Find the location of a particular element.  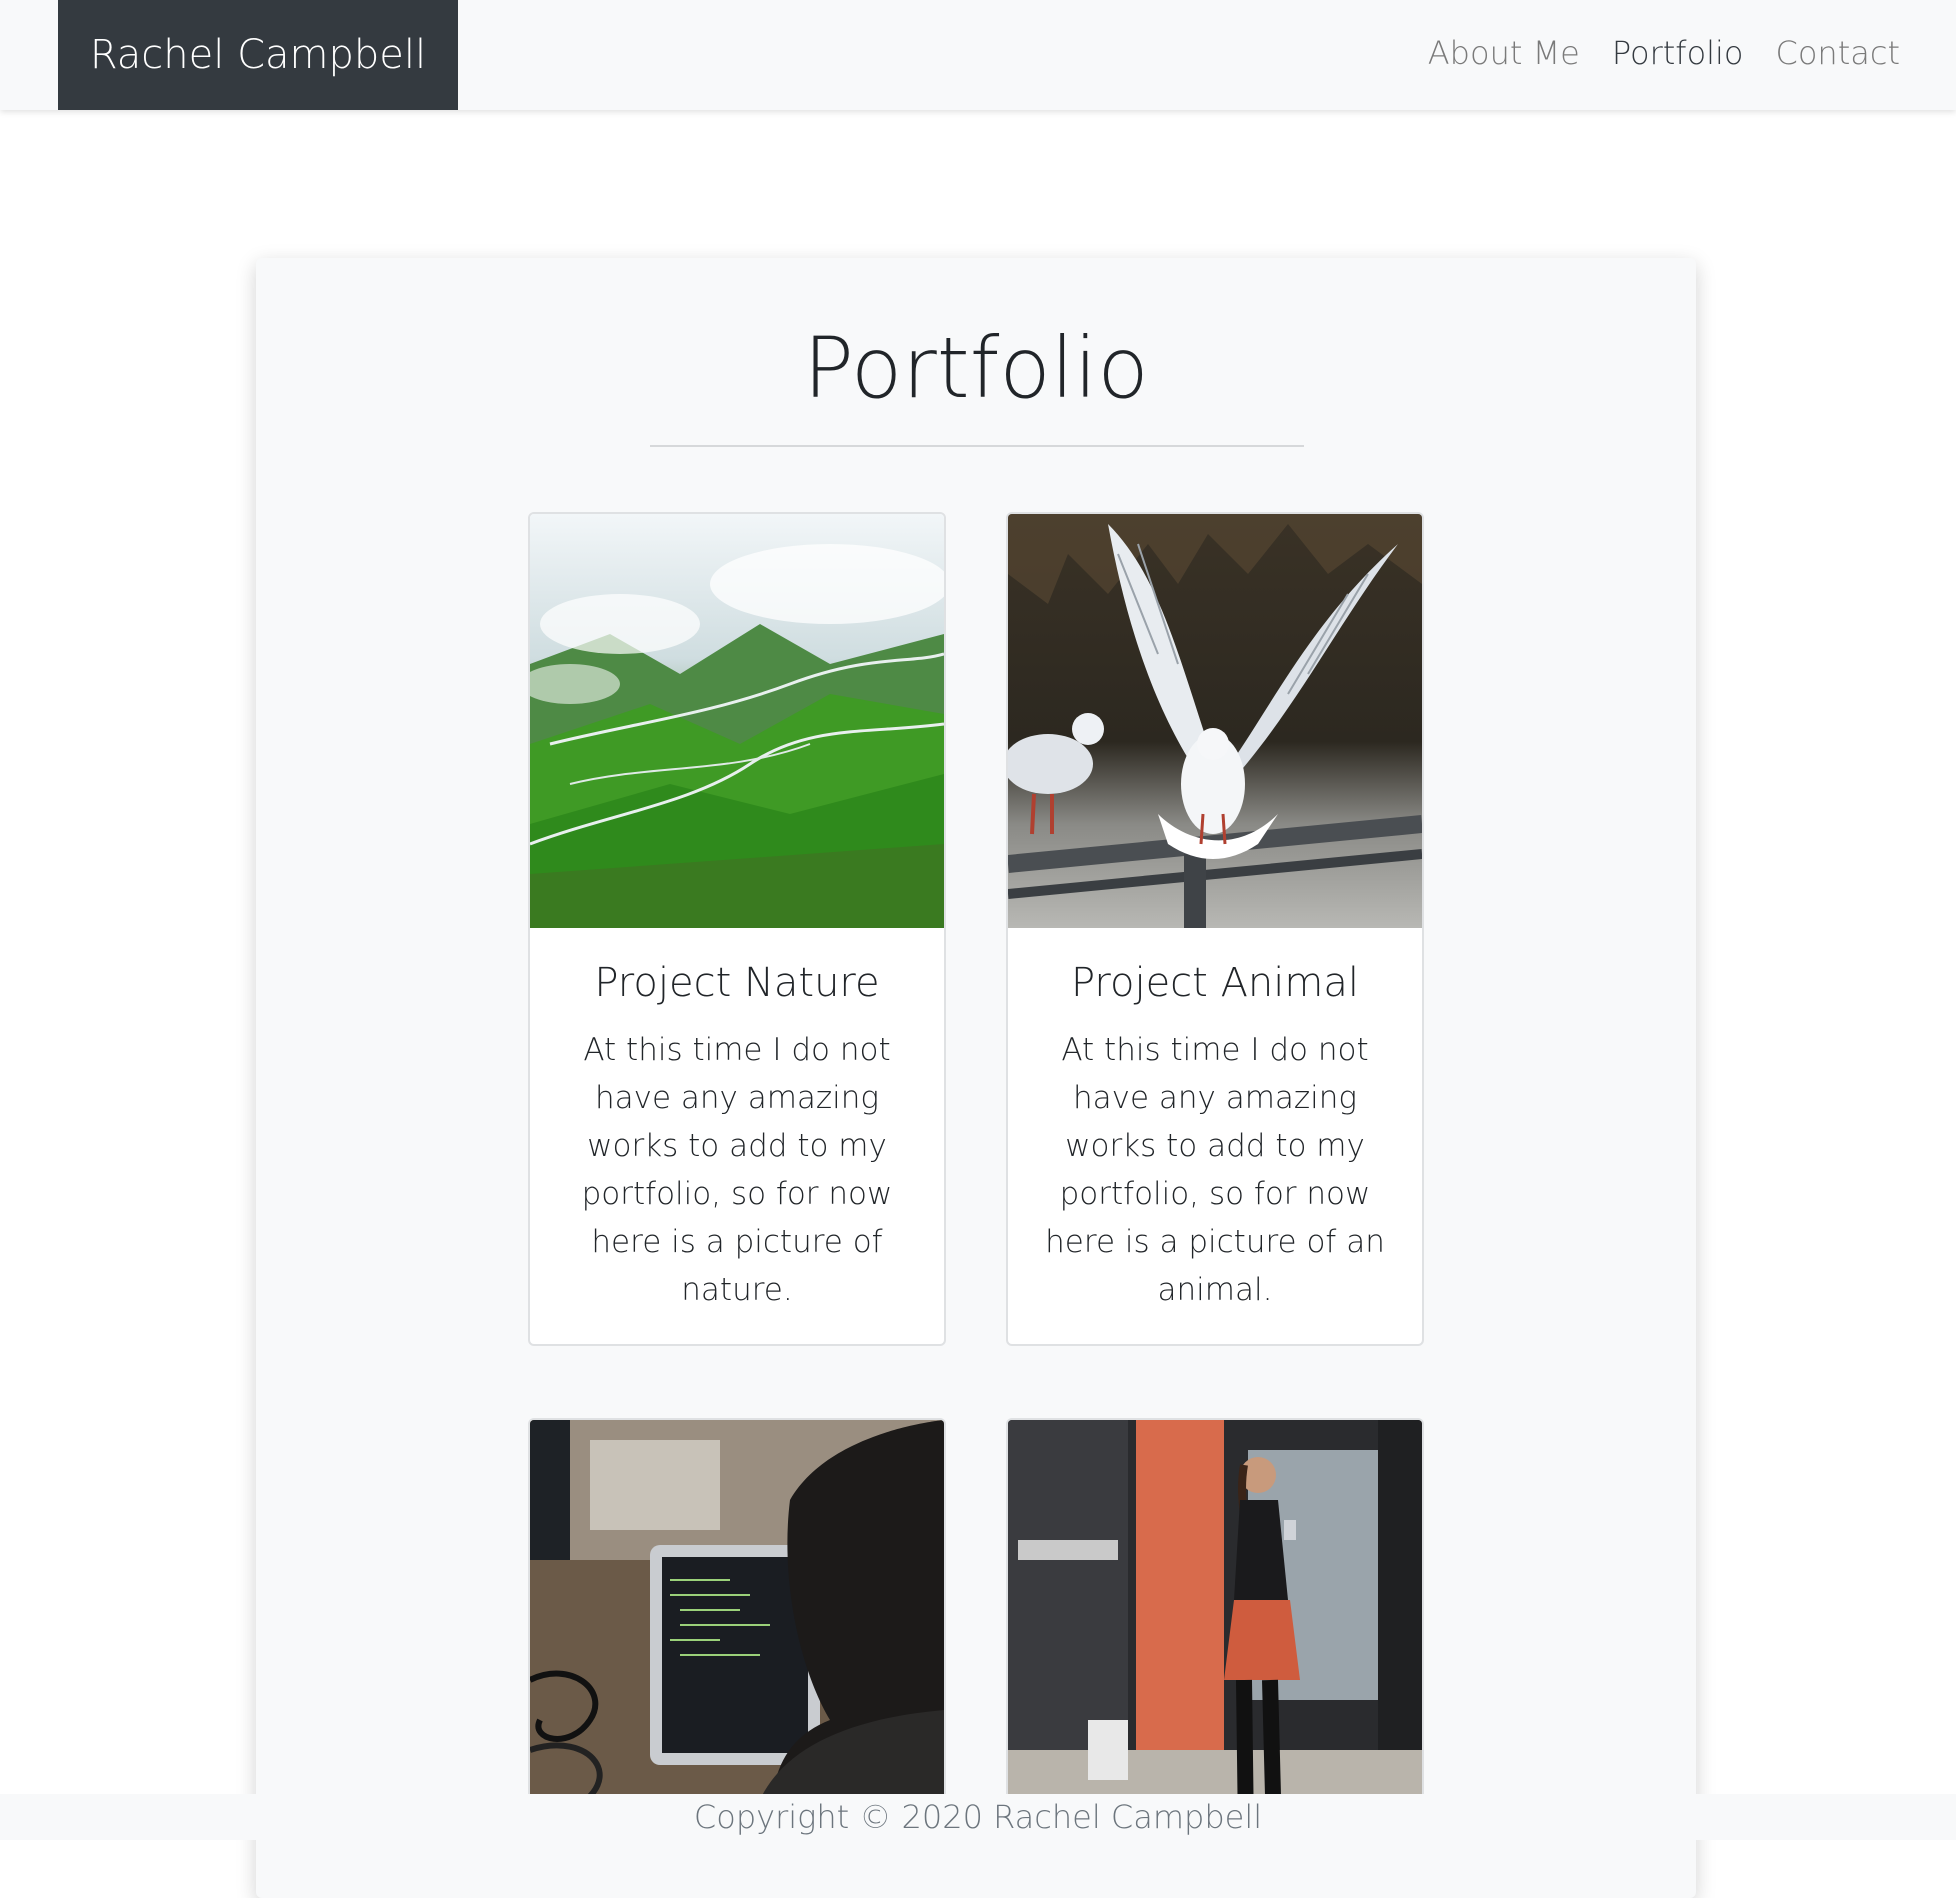

nav-link-portfolio: Portfolio is located at coordinates (1678, 53).